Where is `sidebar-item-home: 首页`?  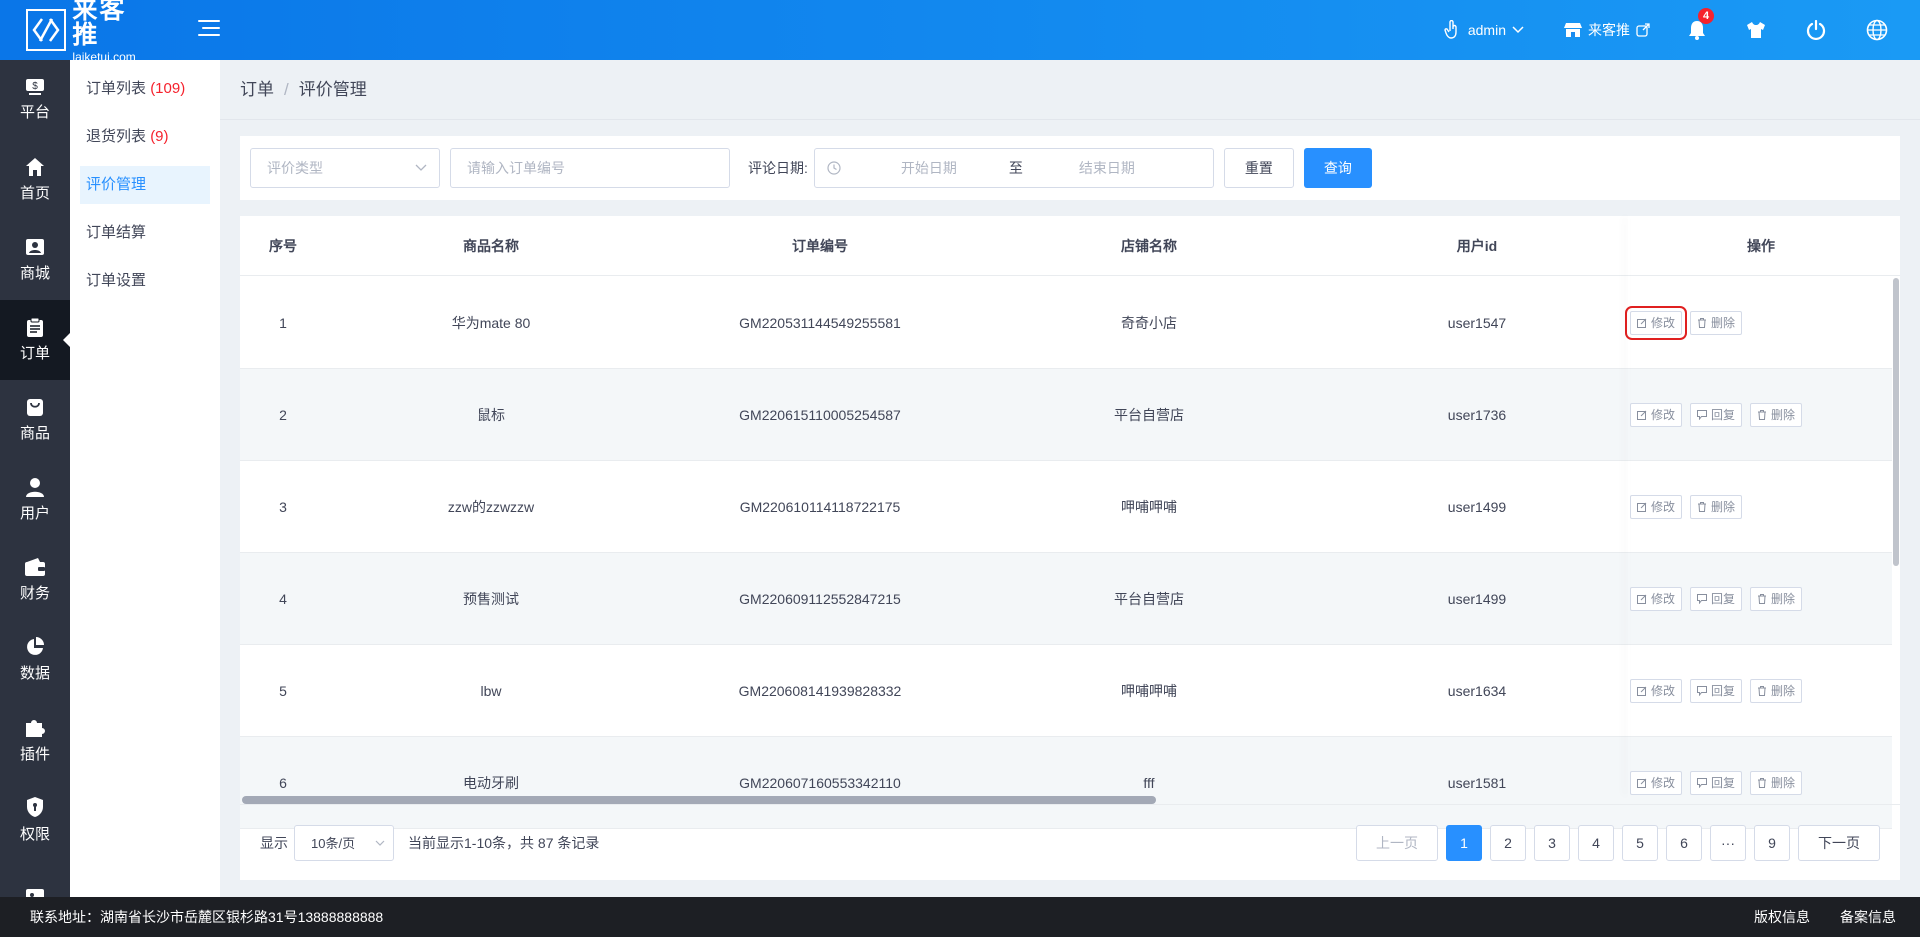
sidebar-item-home: 首页 is located at coordinates (35, 180).